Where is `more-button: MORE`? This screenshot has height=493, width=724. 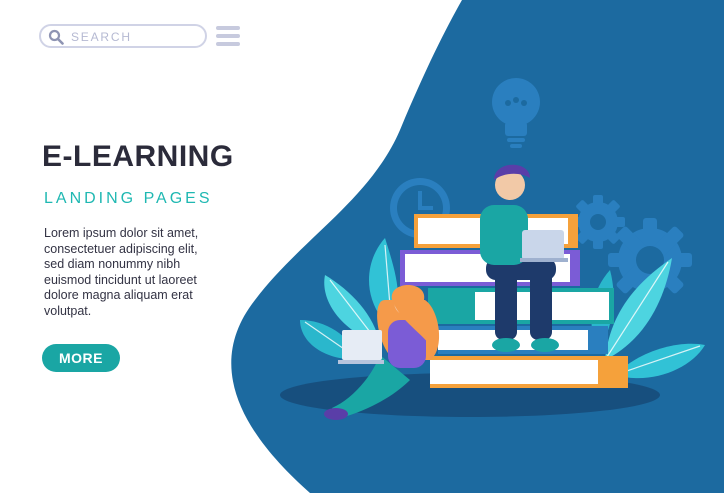 more-button: MORE is located at coordinates (81, 358).